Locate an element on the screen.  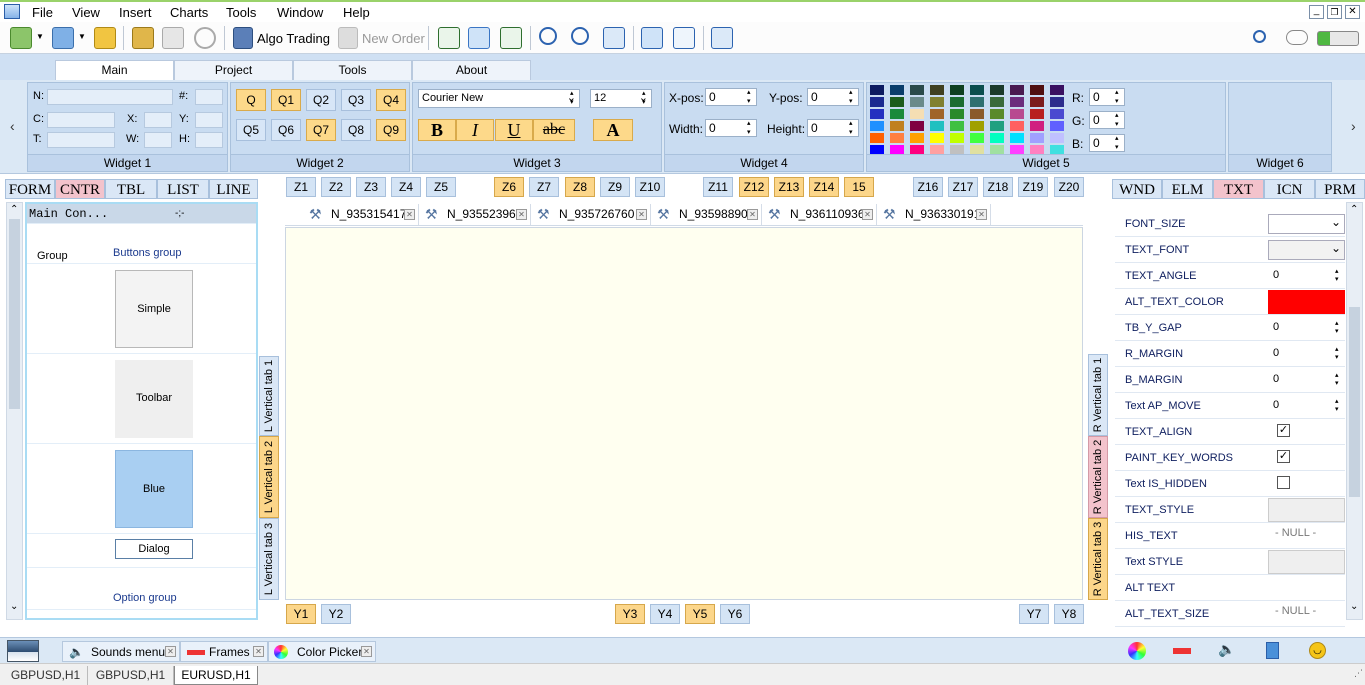
font-size-select: 12 ⌄ is located at coordinates (621, 98).